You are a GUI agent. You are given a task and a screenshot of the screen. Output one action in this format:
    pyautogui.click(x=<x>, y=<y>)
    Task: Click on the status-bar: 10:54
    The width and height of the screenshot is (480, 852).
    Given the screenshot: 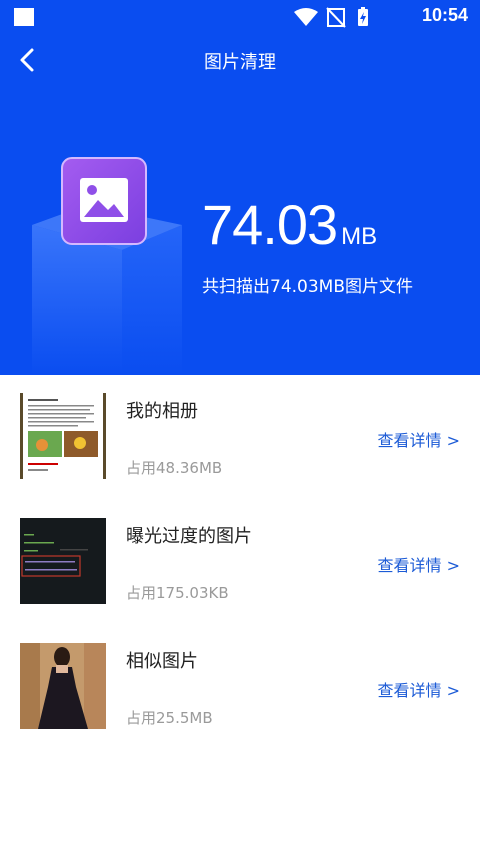 What is the action you would take?
    pyautogui.click(x=240, y=17)
    